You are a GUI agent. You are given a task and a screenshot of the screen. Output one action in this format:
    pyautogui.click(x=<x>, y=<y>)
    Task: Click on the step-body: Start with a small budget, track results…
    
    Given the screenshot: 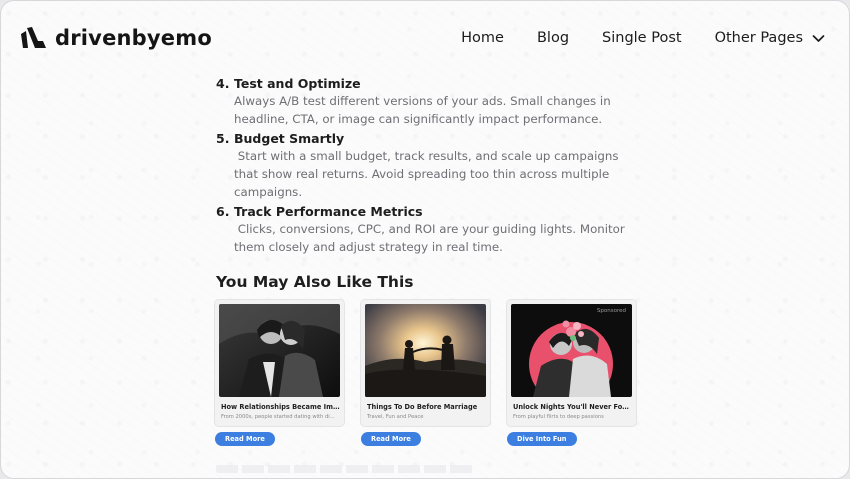 What is the action you would take?
    pyautogui.click(x=428, y=174)
    